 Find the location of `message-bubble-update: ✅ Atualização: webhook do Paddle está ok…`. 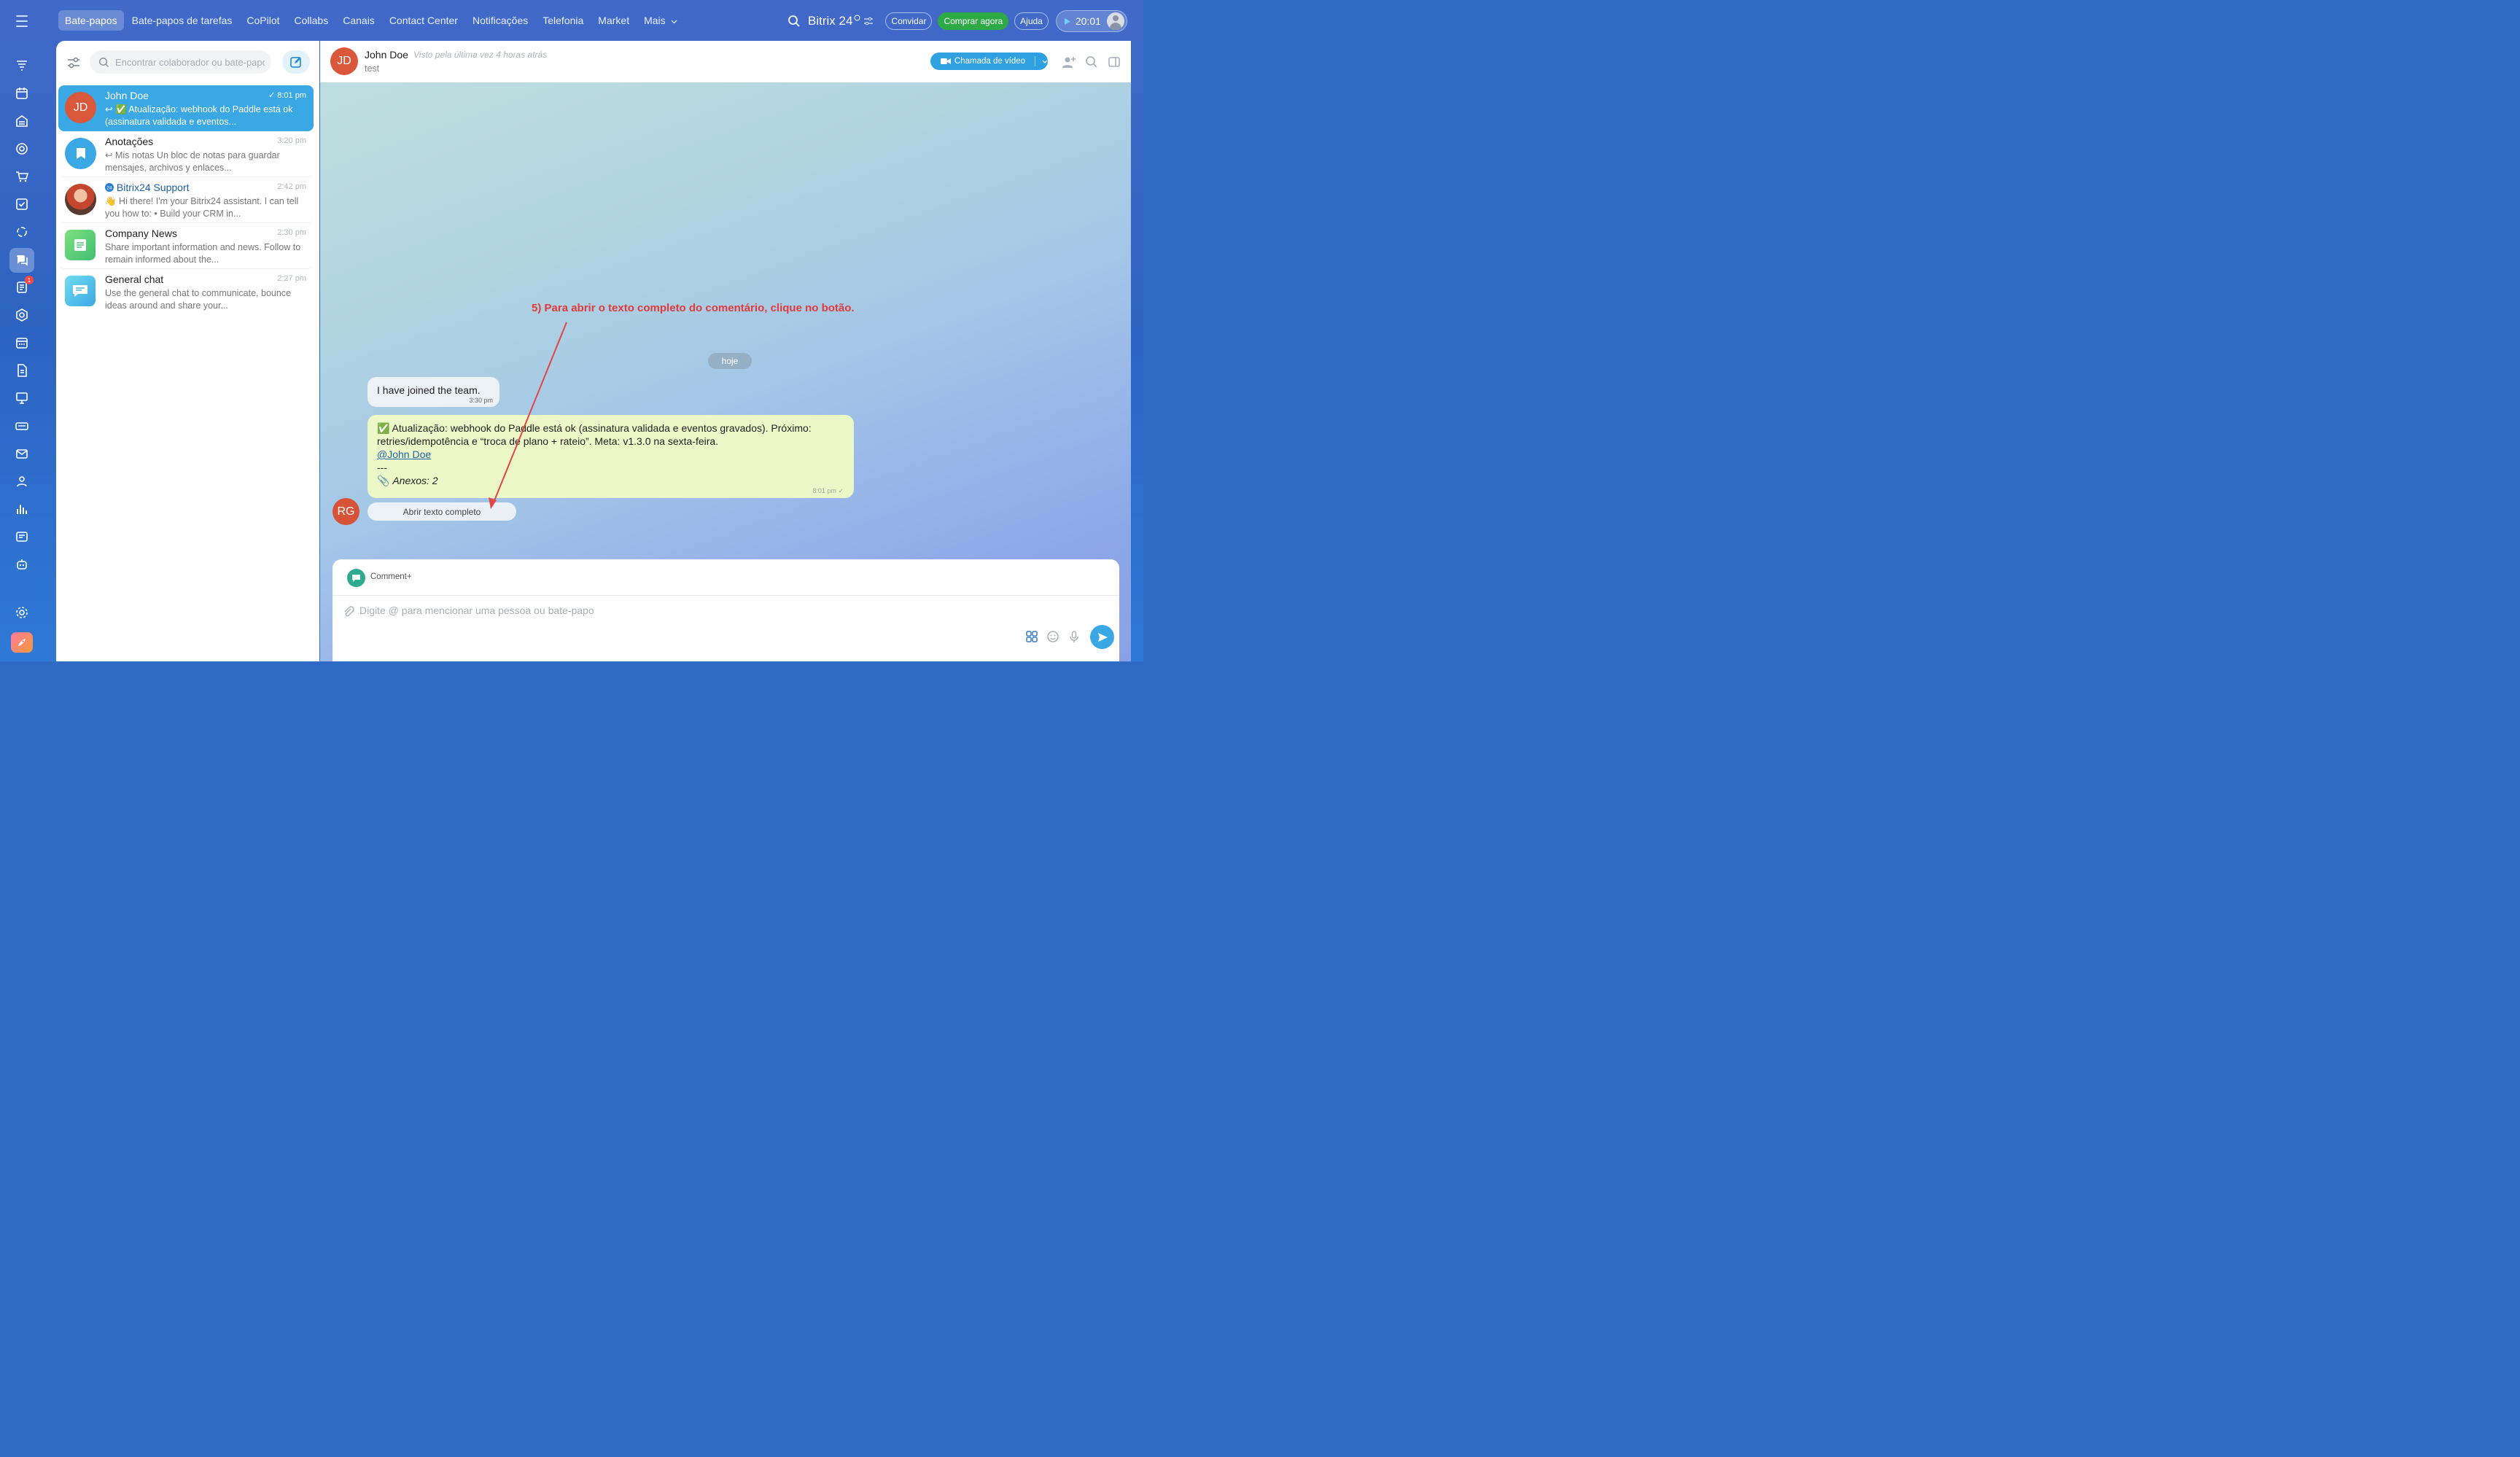

message-bubble-update: ✅ Atualização: webhook do Paddle está ok… is located at coordinates (611, 457).